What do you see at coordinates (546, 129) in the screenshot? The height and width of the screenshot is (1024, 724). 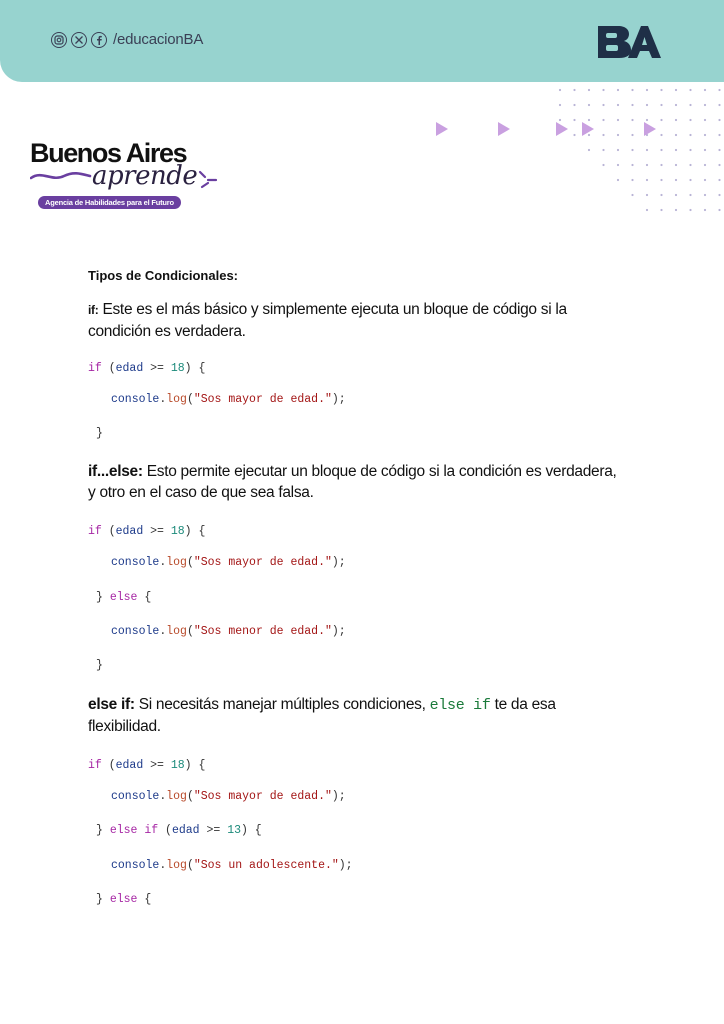 I see `arrow-decoration` at bounding box center [546, 129].